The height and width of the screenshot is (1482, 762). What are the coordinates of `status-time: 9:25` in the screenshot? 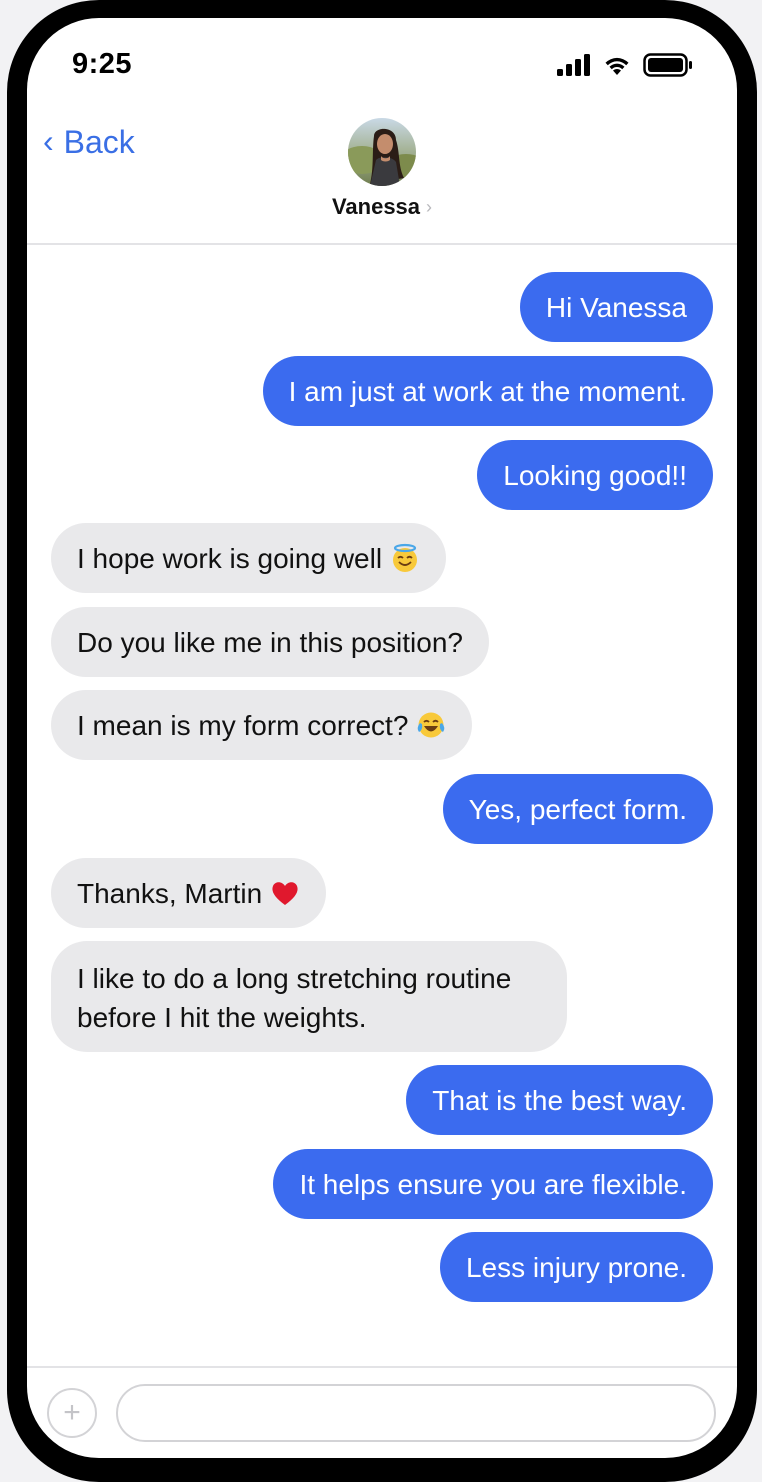 It's located at (102, 64).